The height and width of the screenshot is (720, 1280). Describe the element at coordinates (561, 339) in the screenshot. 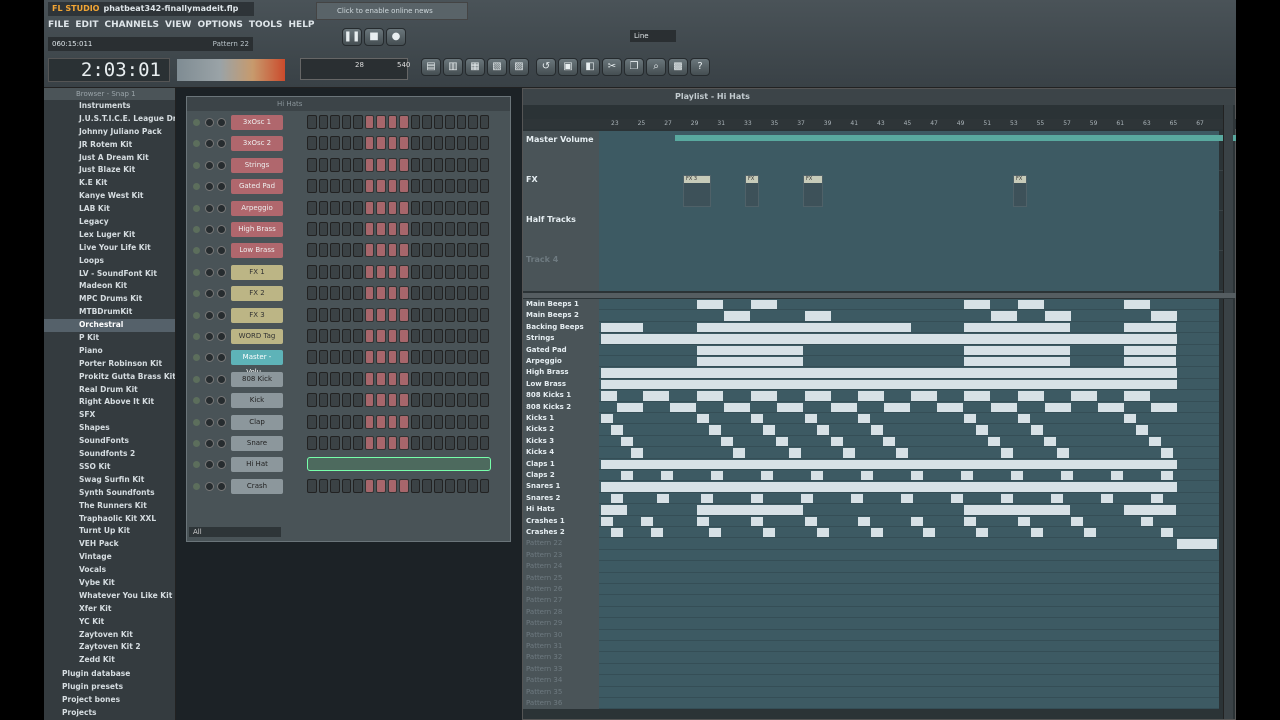

I see `pattern-name: Strings` at that location.